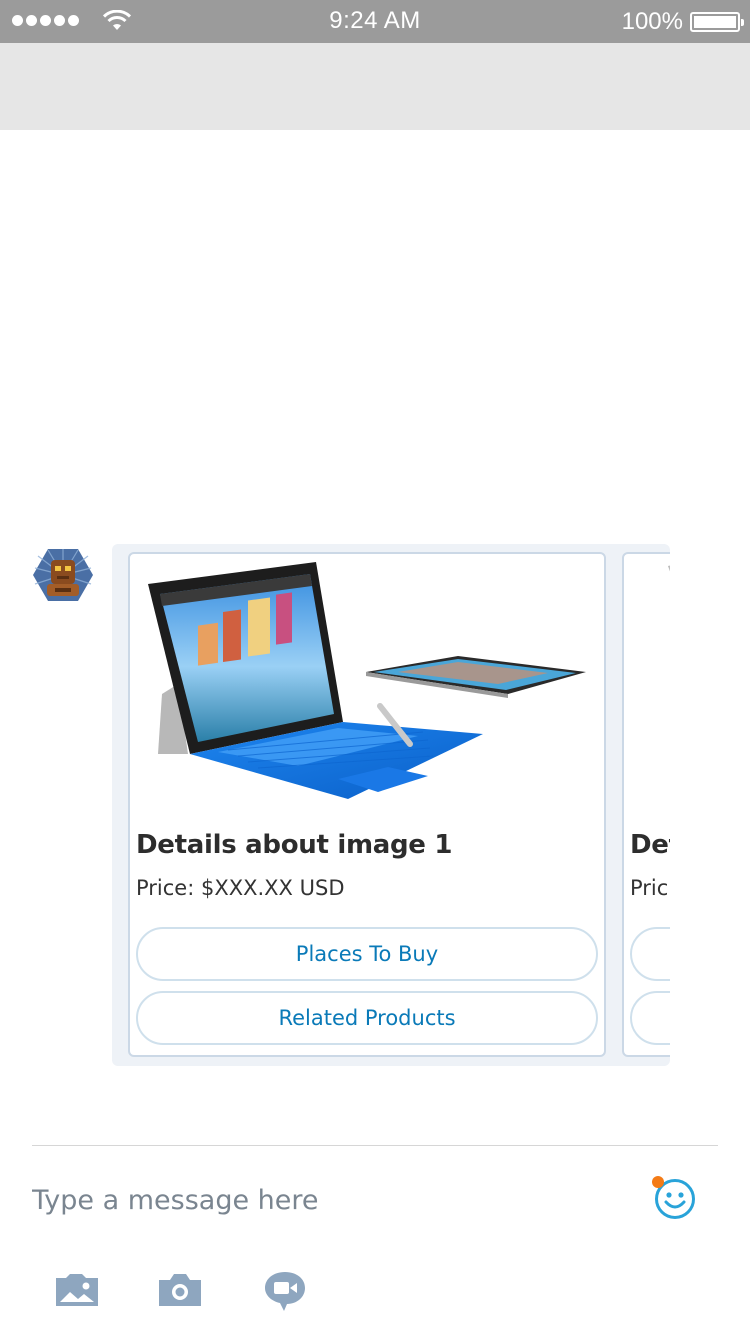 The image size is (750, 1334). I want to click on camera-icon, so click(180, 1290).